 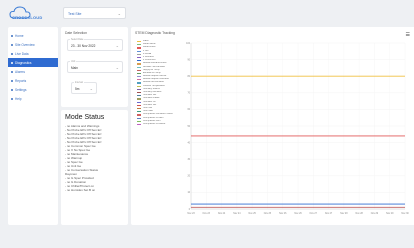 What do you see at coordinates (237, 214) in the screenshot?
I see `x-tick-label: Nov 24` at bounding box center [237, 214].